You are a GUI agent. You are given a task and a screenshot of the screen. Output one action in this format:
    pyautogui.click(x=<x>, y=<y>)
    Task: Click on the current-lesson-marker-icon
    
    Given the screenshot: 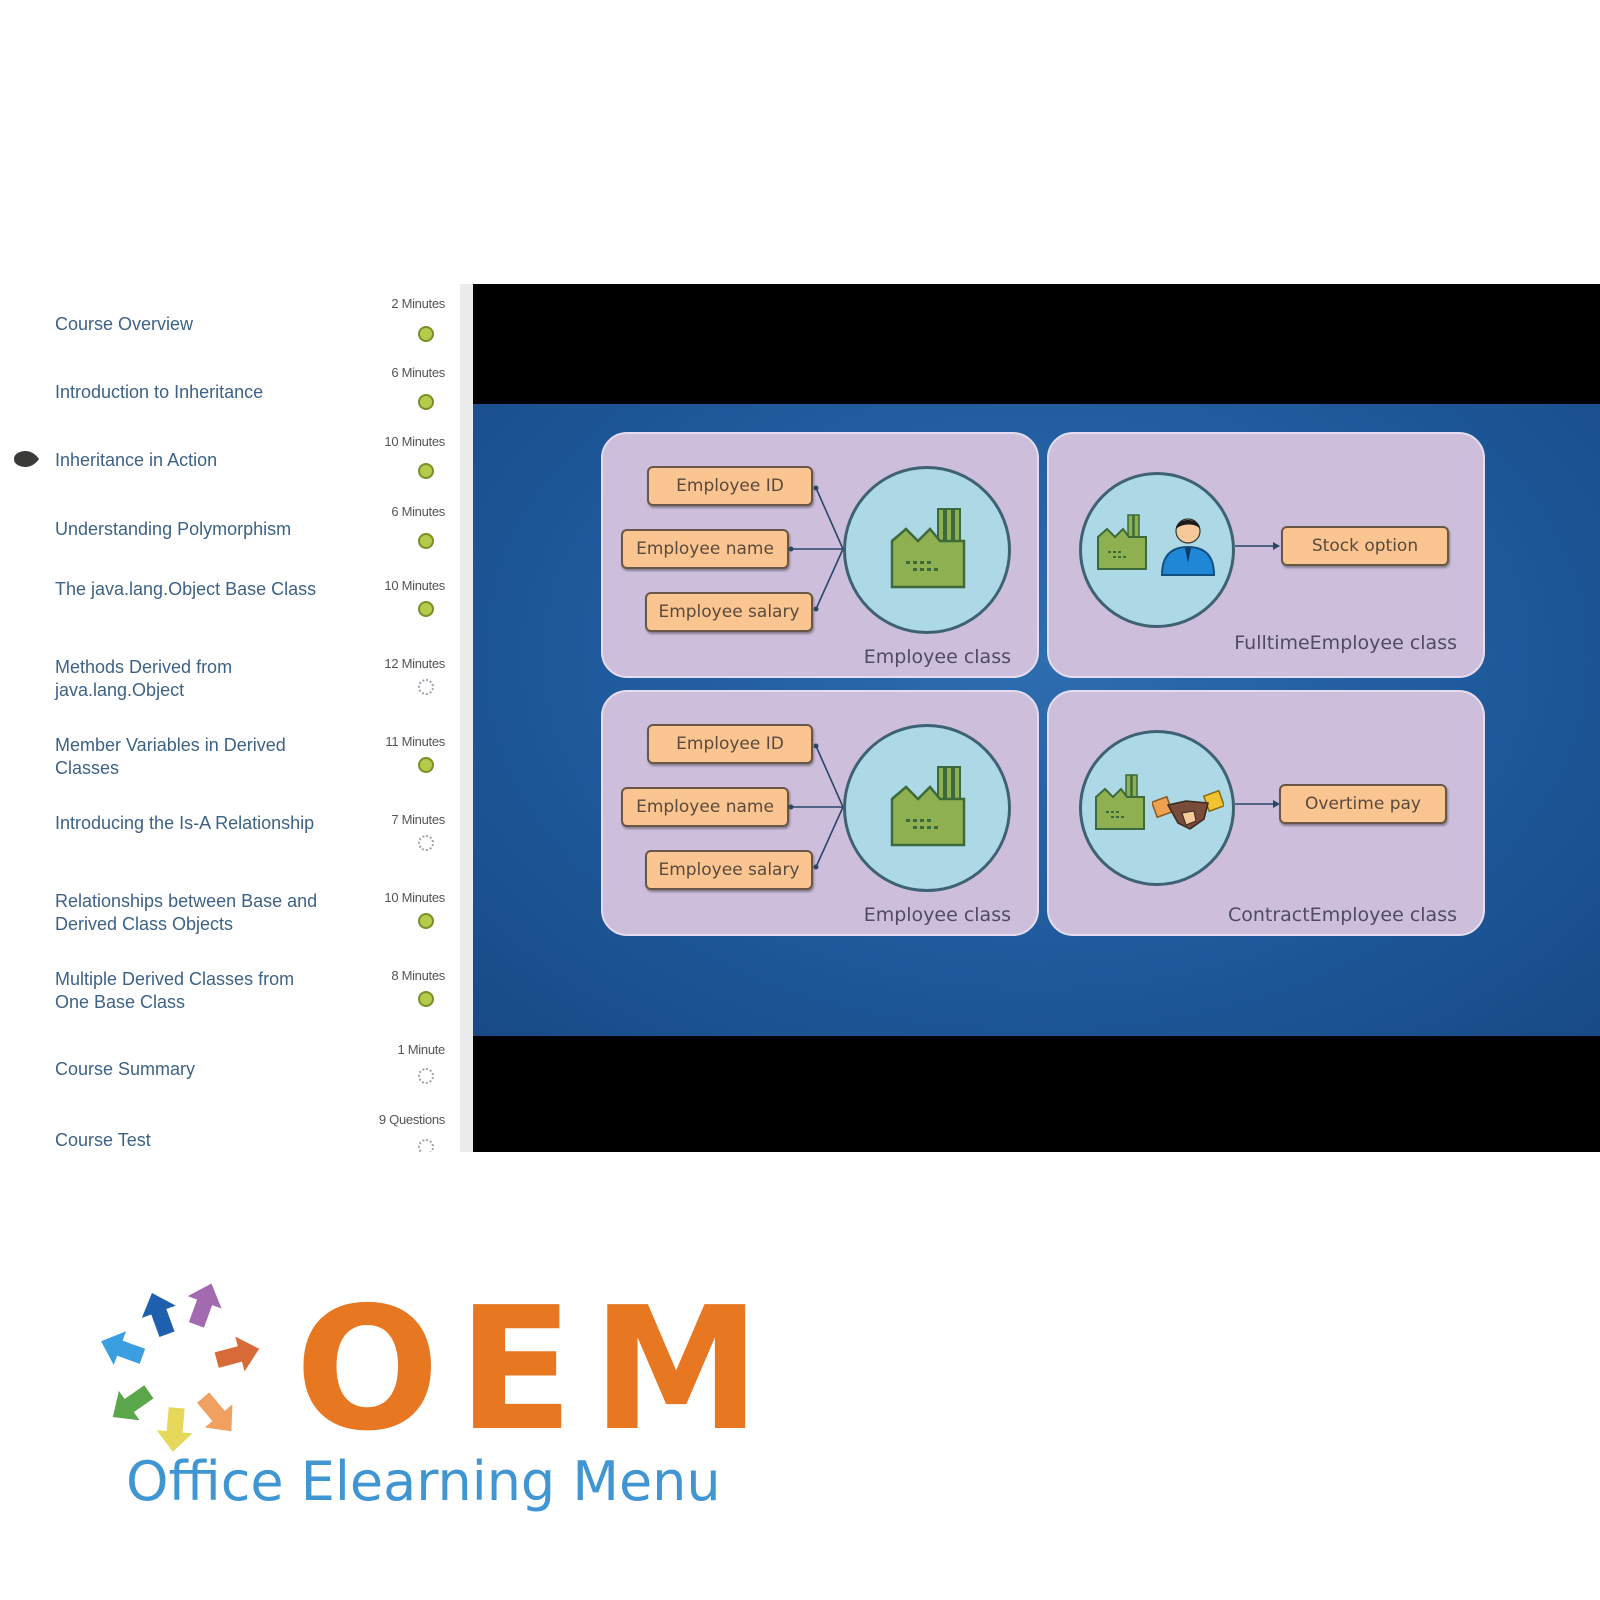 What is the action you would take?
    pyautogui.click(x=26, y=459)
    